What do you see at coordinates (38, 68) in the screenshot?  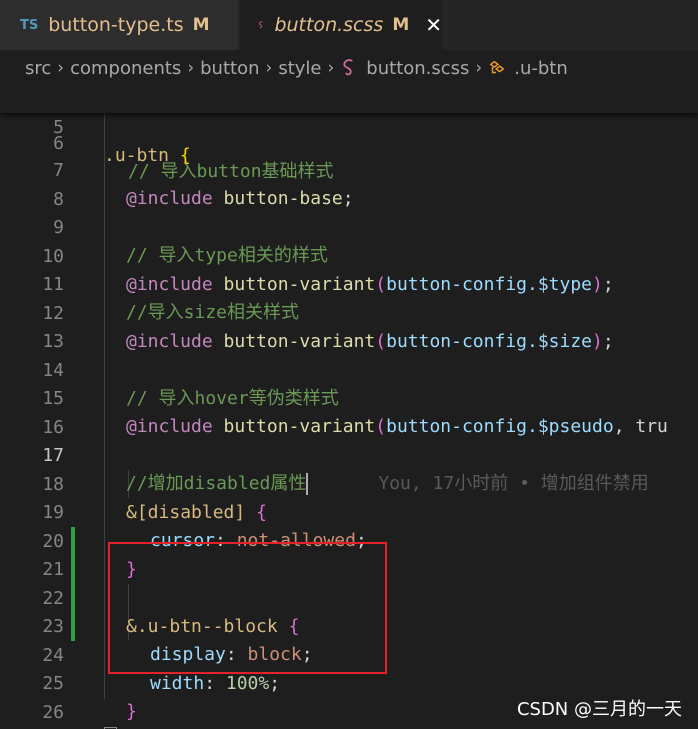 I see `breadcrumb-item-src: src` at bounding box center [38, 68].